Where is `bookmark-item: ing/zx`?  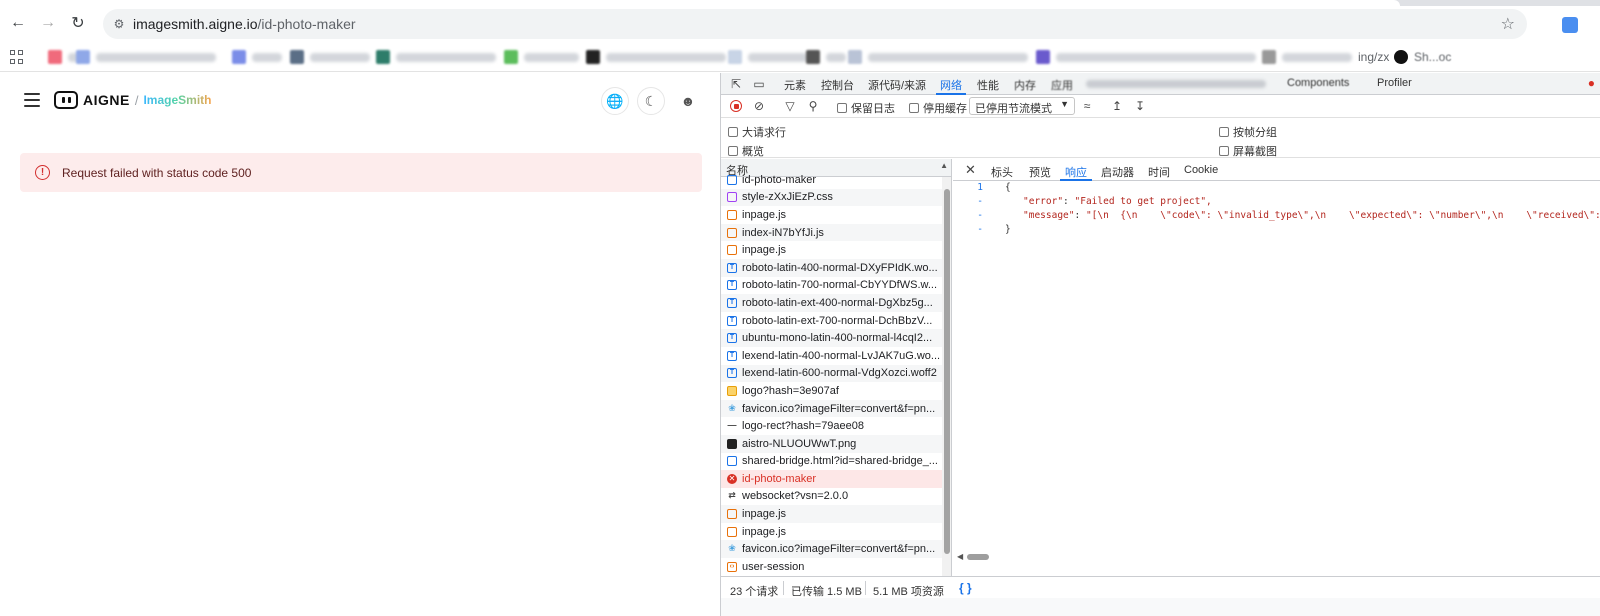
bookmark-item: ing/zx is located at coordinates (1325, 57).